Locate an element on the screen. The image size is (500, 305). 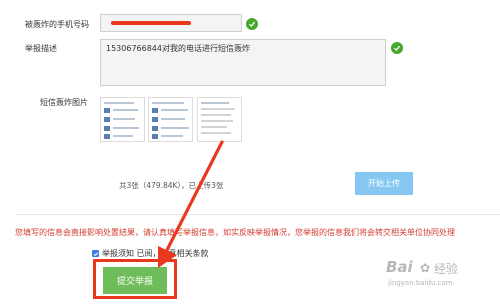
baidu-jingyan-watermark: Bai ✿ 经验 jingyan.baidu.com is located at coordinates (441, 278).